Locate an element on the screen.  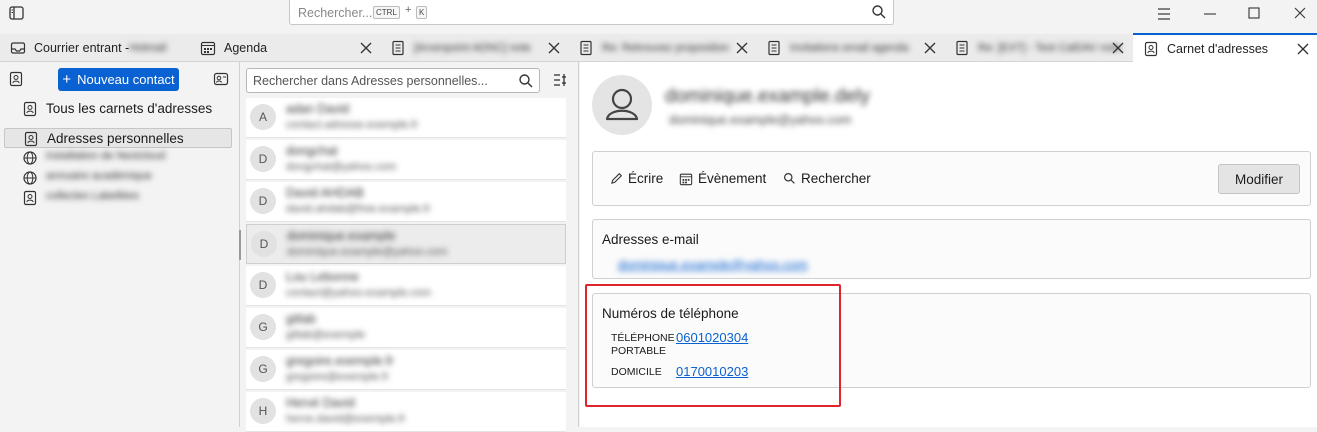
search-messages-button: Rechercher is located at coordinates (827, 178).